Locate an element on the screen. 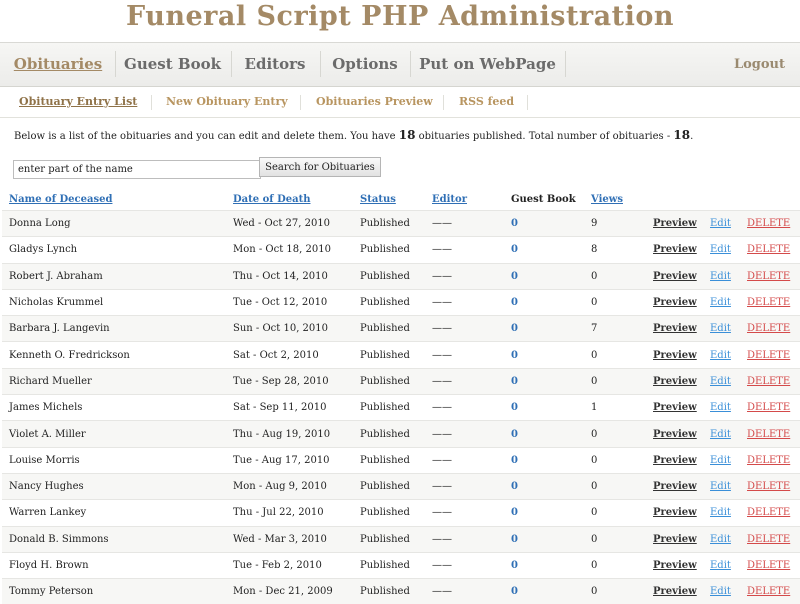 The height and width of the screenshot is (604, 800). col-status: Status is located at coordinates (389, 199).